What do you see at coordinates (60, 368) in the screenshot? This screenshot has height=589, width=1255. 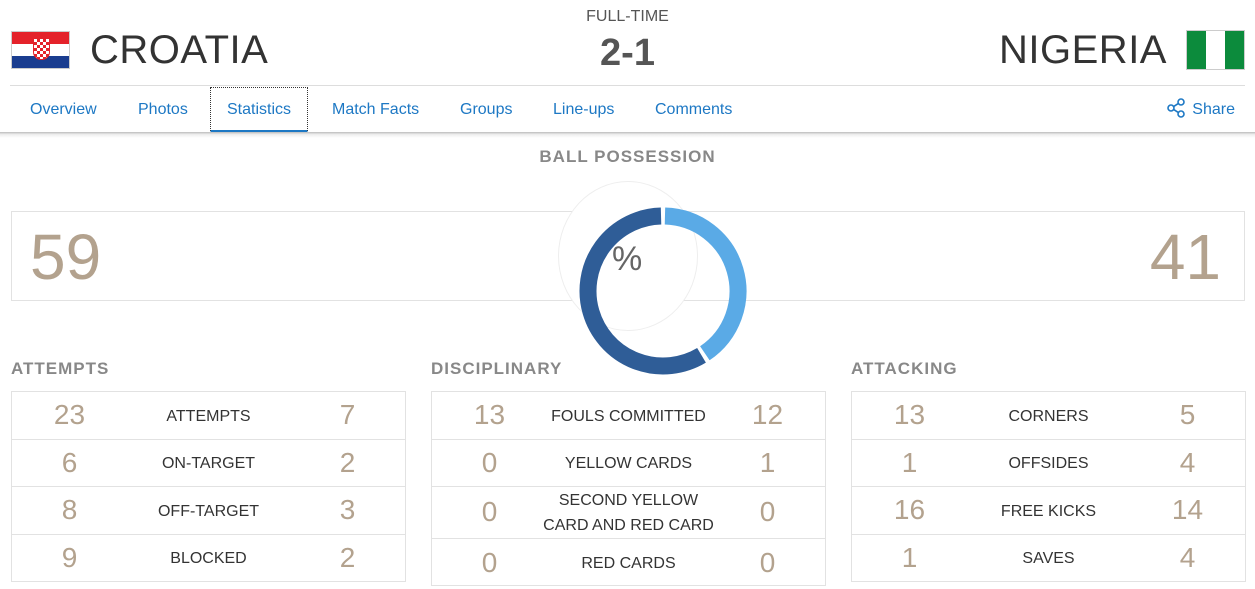 I see `attempts-title: ATTEMPTS` at bounding box center [60, 368].